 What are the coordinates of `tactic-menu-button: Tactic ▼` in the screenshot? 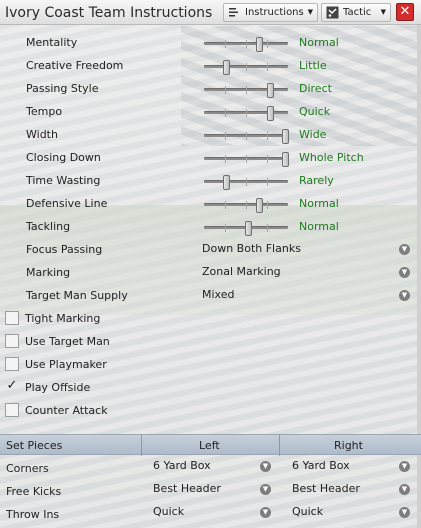 It's located at (356, 12).